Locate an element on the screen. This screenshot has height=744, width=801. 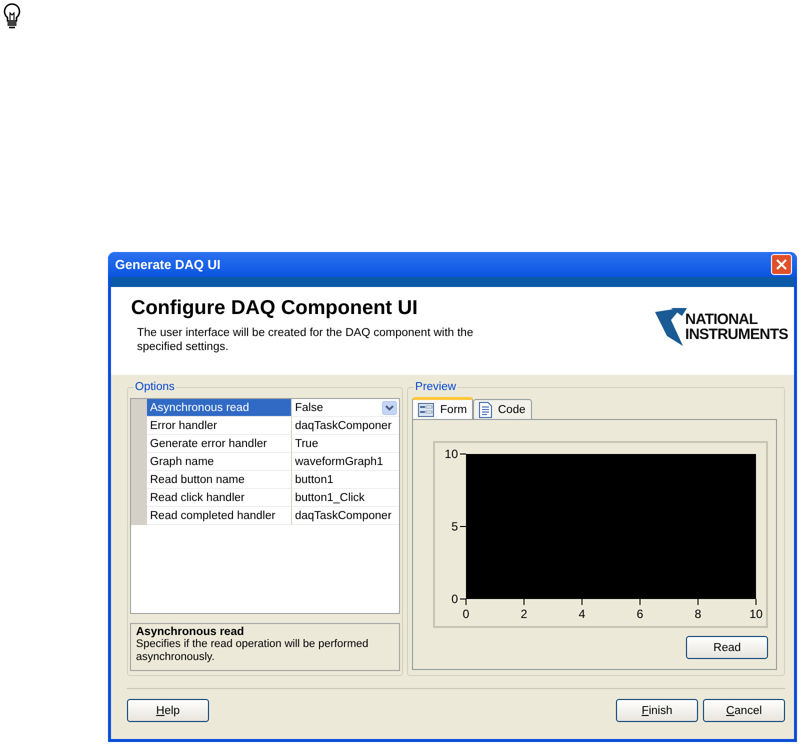
property-value: False is located at coordinates (346, 408).